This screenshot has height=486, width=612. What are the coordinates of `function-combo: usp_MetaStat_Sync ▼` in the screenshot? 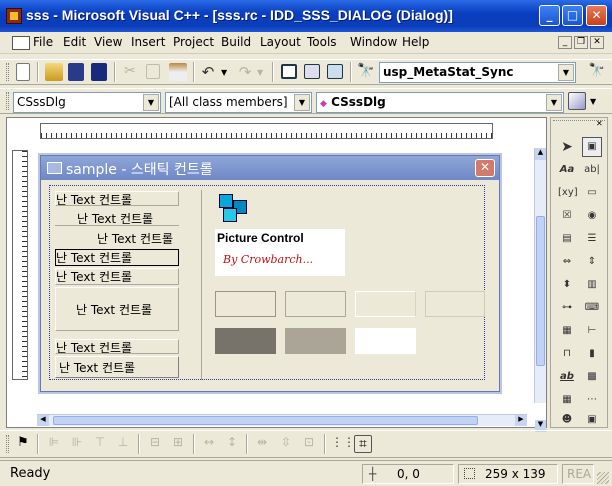 It's located at (477, 72).